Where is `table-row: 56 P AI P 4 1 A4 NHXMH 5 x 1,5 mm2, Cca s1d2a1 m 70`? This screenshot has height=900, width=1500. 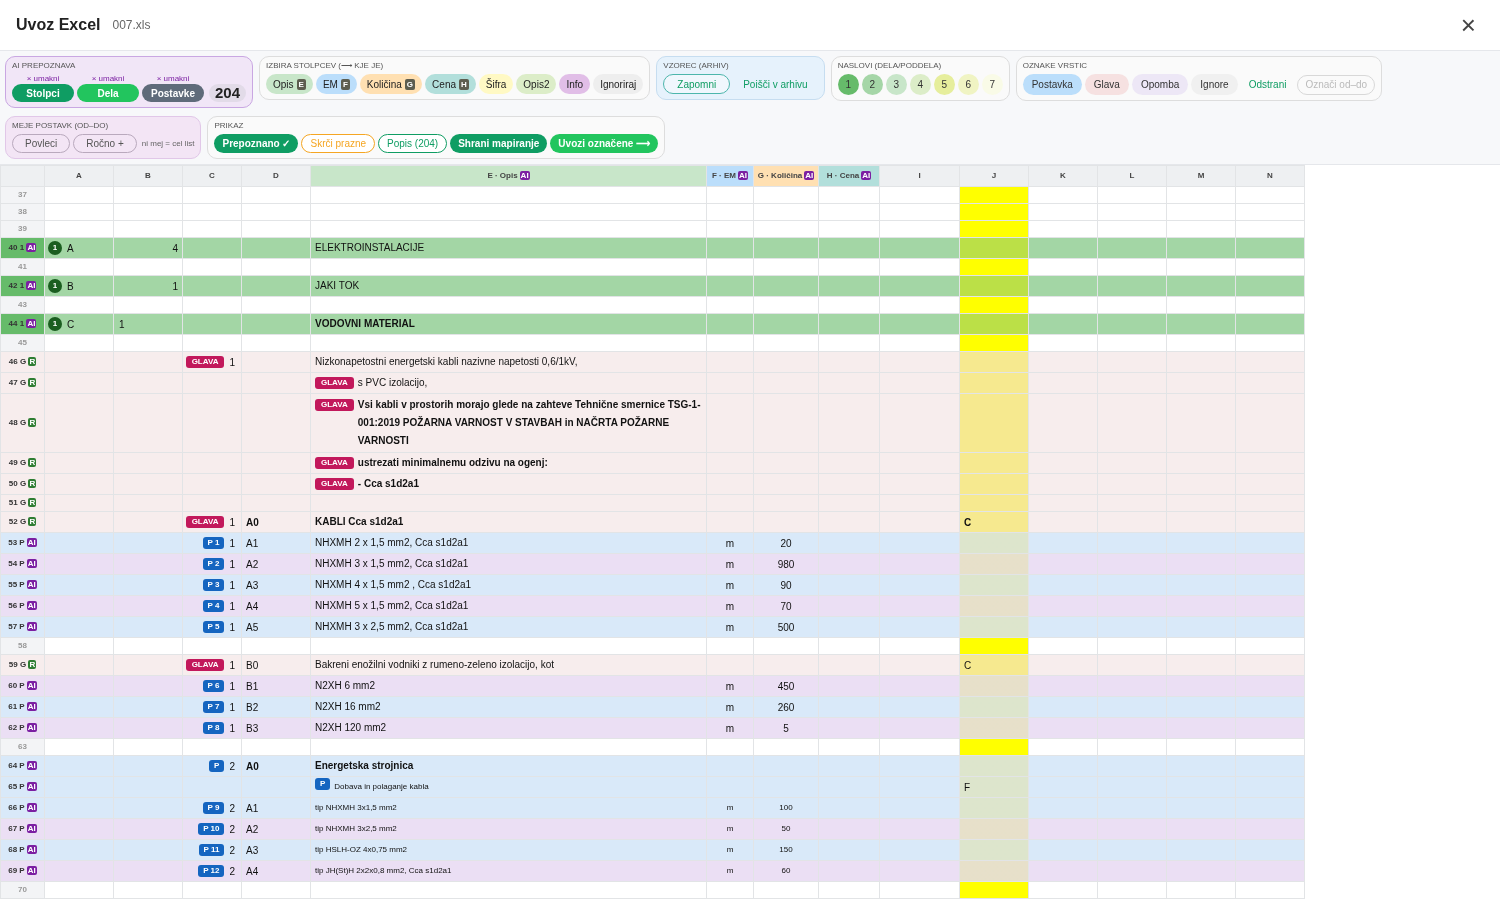 table-row: 56 P AI P 4 1 A4 NHXMH 5 x 1,5 mm2, Cca s1d2a1 m 70 is located at coordinates (652, 606).